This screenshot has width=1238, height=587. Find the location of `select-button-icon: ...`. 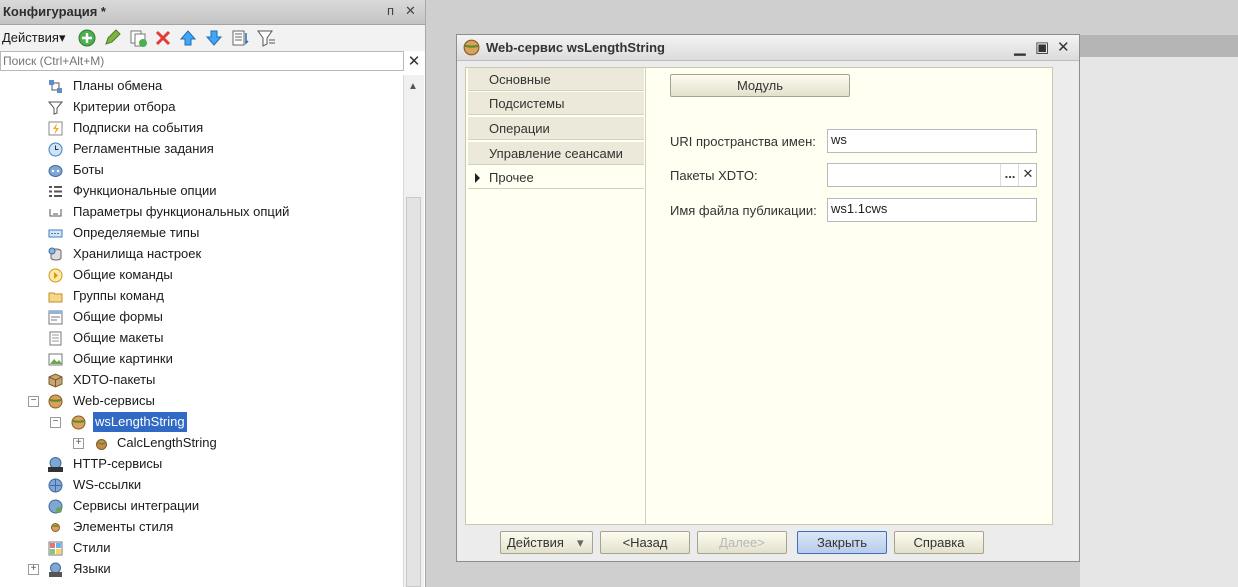

select-button-icon: ... is located at coordinates (1009, 175).